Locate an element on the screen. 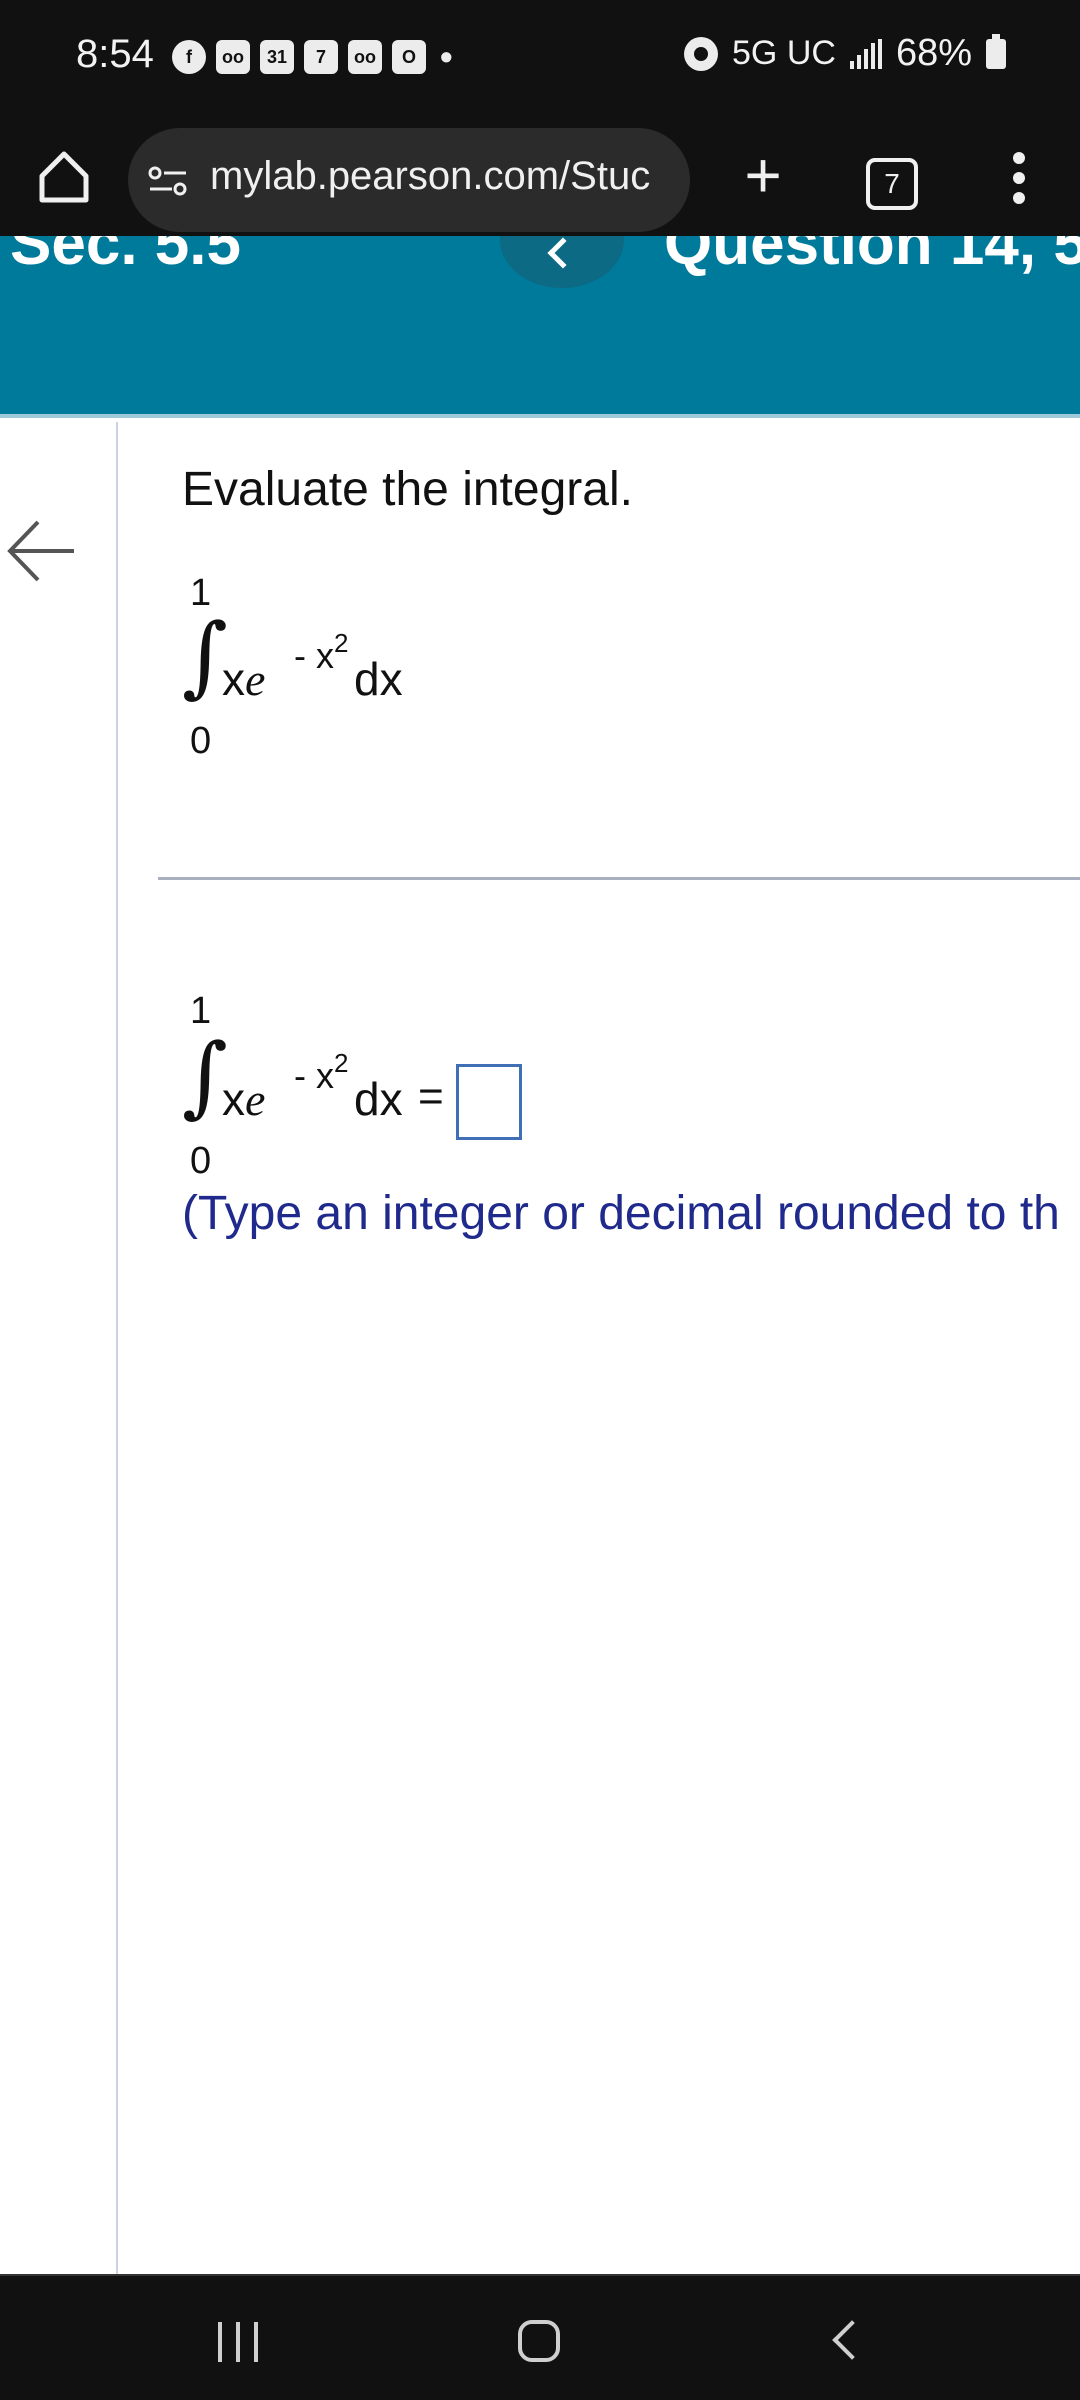 This screenshot has height=2400, width=1080. system-status: 5G UC 68% is located at coordinates (845, 53).